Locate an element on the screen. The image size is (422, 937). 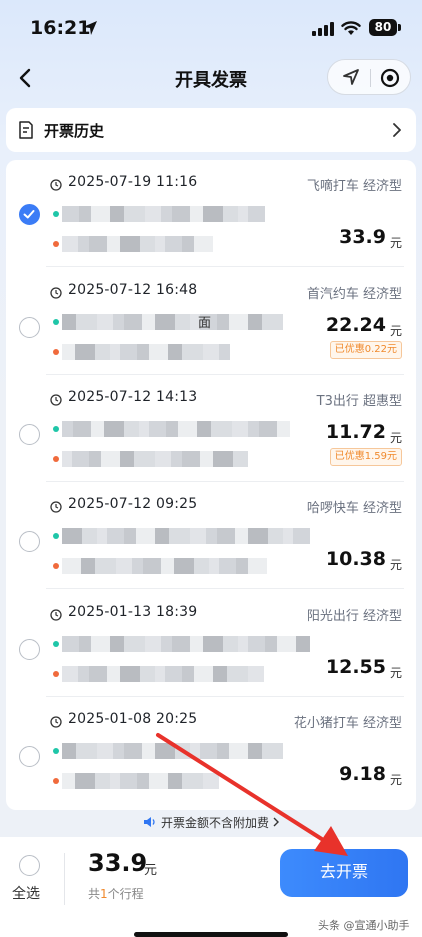
capsule-divider is located at coordinates (370, 78).